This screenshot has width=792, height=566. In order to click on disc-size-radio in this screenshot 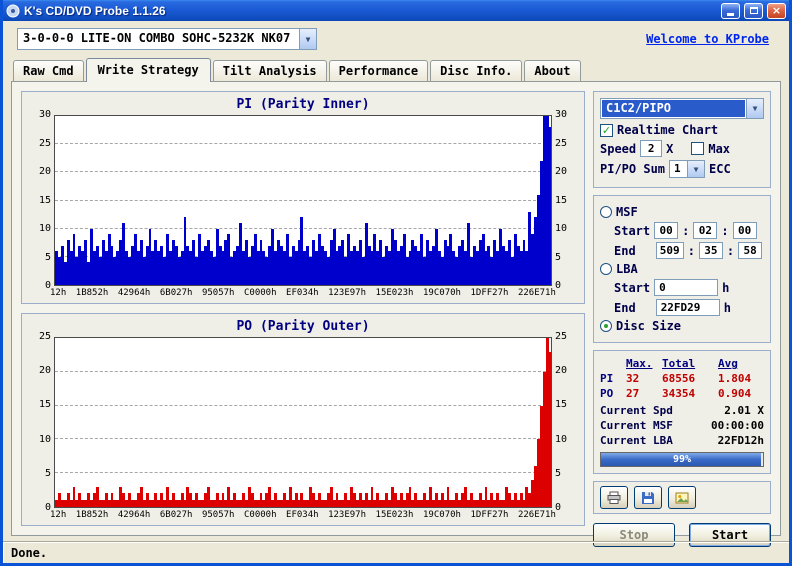, I will do `click(606, 326)`.